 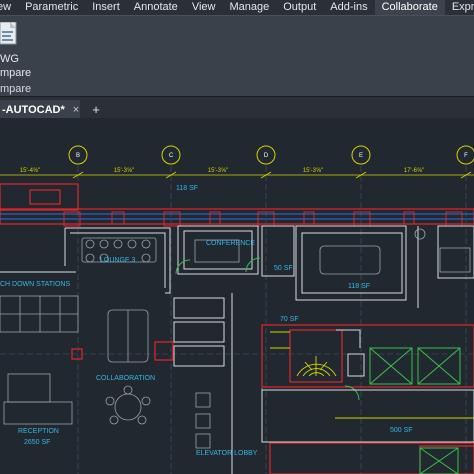 I want to click on ribbon-tab-annotate: Annotate, so click(x=156, y=7).